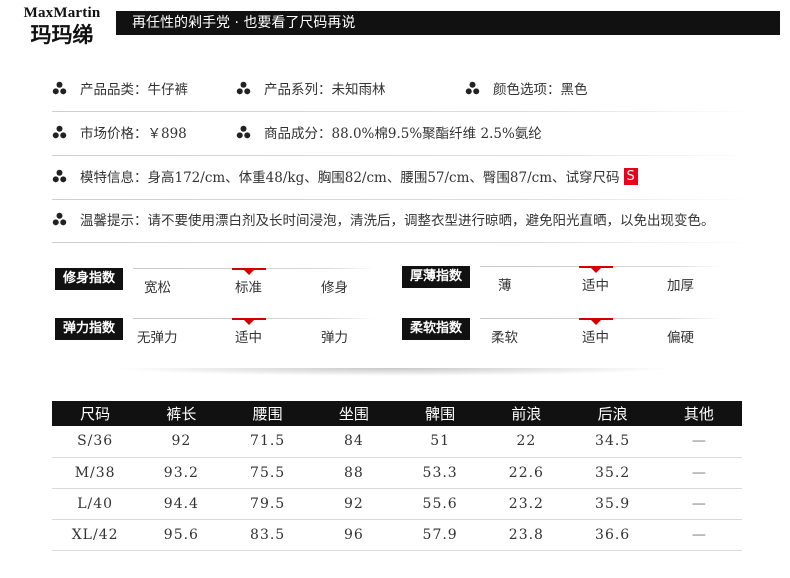 This screenshot has width=790, height=578. I want to click on index-thickness-option: 适中, so click(595, 286).